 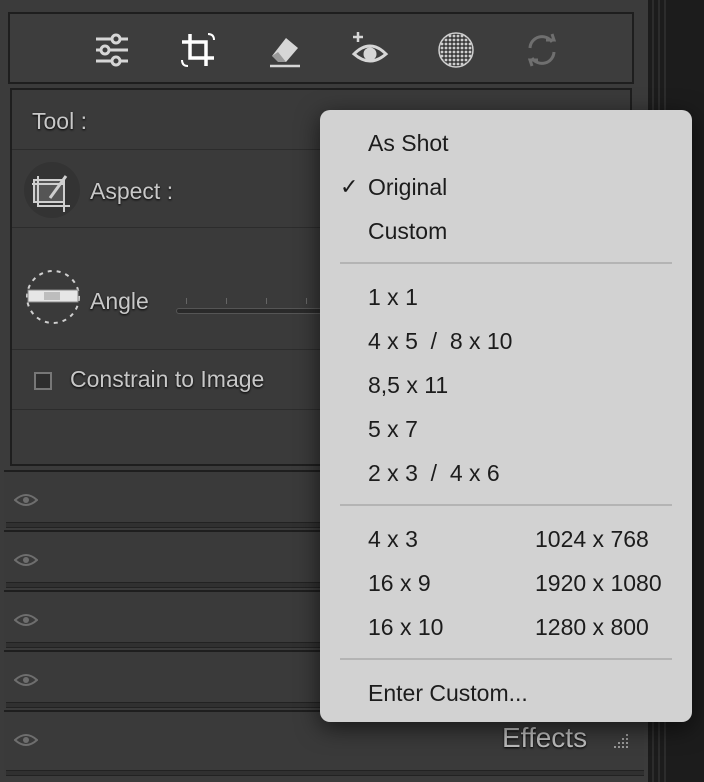 What do you see at coordinates (119, 301) in the screenshot?
I see `angle-label: Angle` at bounding box center [119, 301].